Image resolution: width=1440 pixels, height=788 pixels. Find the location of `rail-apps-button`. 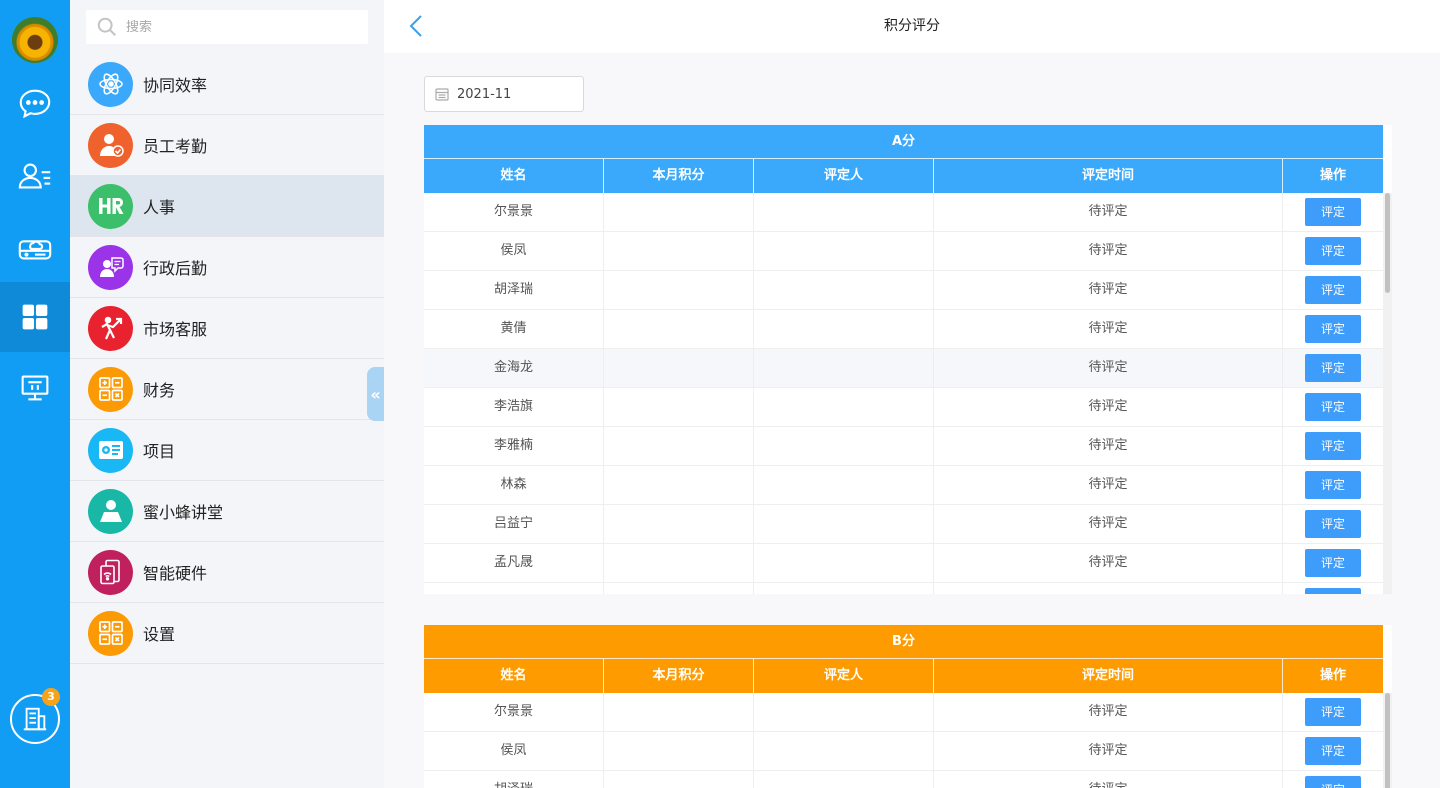

rail-apps-button is located at coordinates (35, 317).